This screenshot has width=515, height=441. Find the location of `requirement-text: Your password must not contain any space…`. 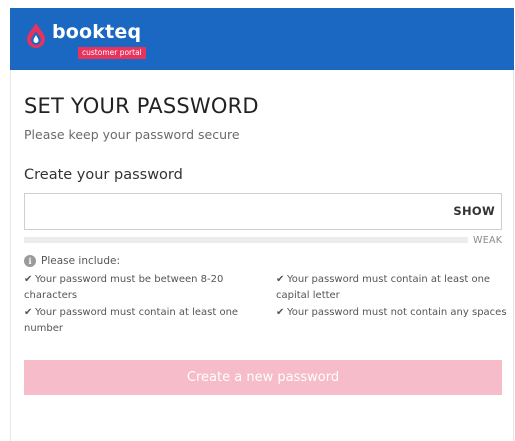

requirement-text: Your password must not contain any space… is located at coordinates (397, 312).